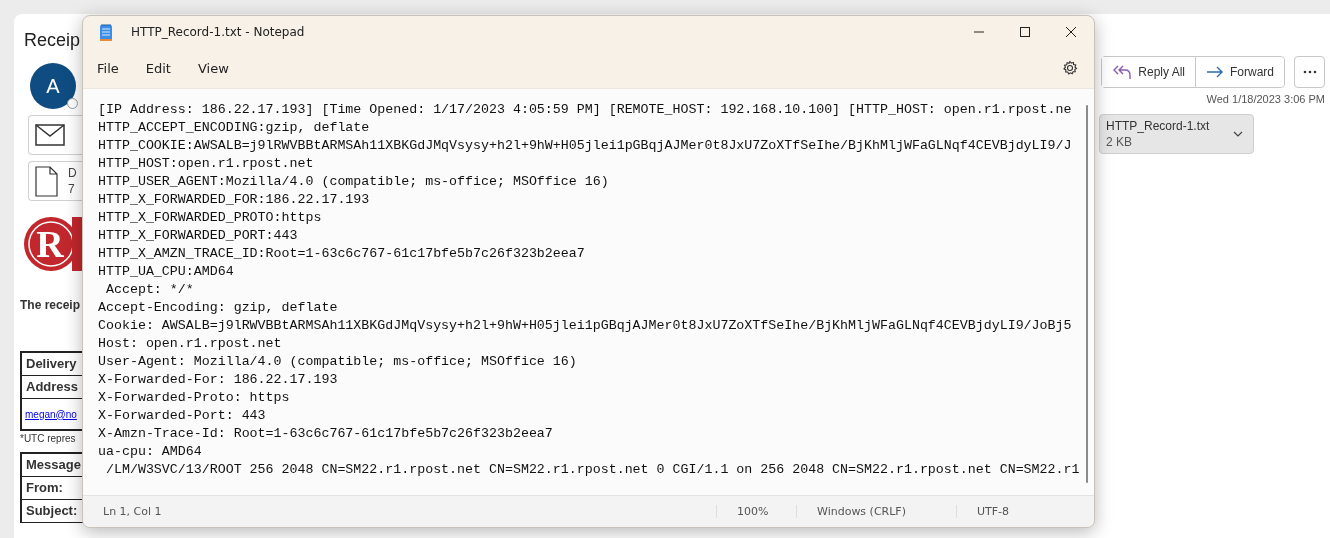  Describe the element at coordinates (206, 164) in the screenshot. I see `text-line: HTTP_HOST:open.r1.rpost.net` at that location.